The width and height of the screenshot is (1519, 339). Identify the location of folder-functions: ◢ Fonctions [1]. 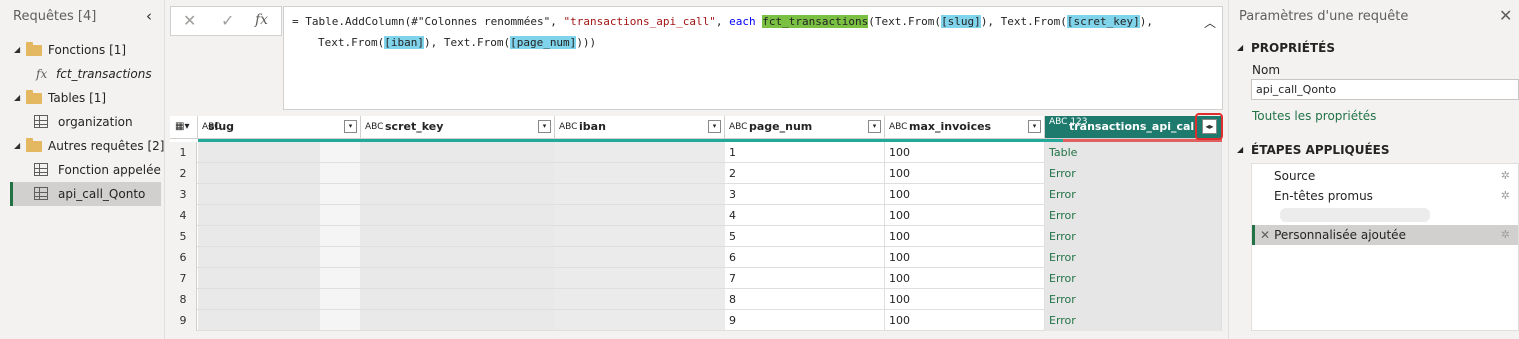
(89, 50).